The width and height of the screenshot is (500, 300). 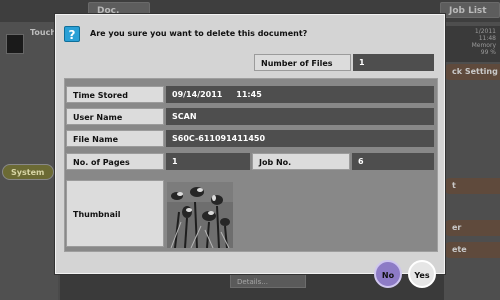 What do you see at coordinates (487, 38) in the screenshot?
I see `time-text: 11:48` at bounding box center [487, 38].